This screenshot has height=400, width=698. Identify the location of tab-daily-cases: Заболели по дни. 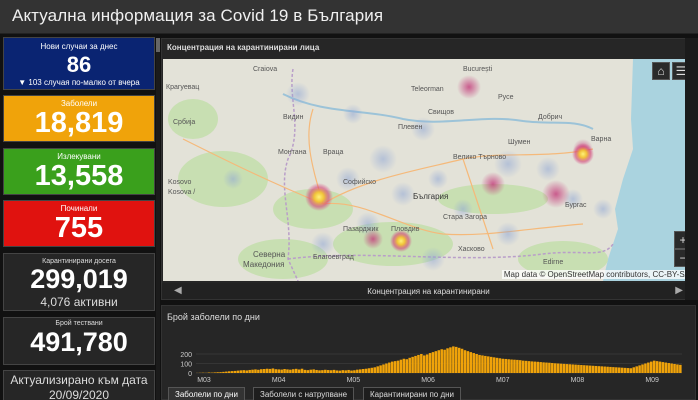
(206, 393).